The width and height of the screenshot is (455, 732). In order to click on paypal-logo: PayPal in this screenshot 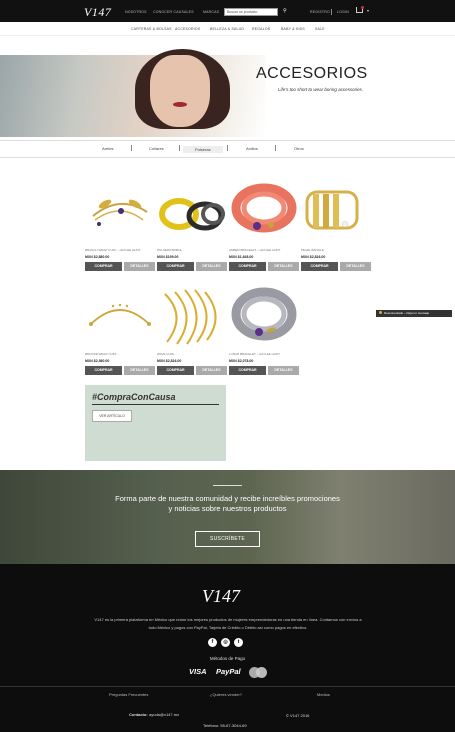, I will do `click(228, 671)`.